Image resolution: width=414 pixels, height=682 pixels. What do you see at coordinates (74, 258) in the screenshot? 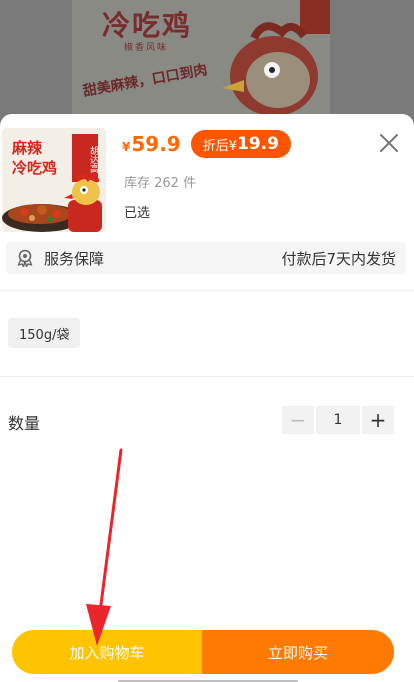
I see `service-label: 服务保障` at bounding box center [74, 258].